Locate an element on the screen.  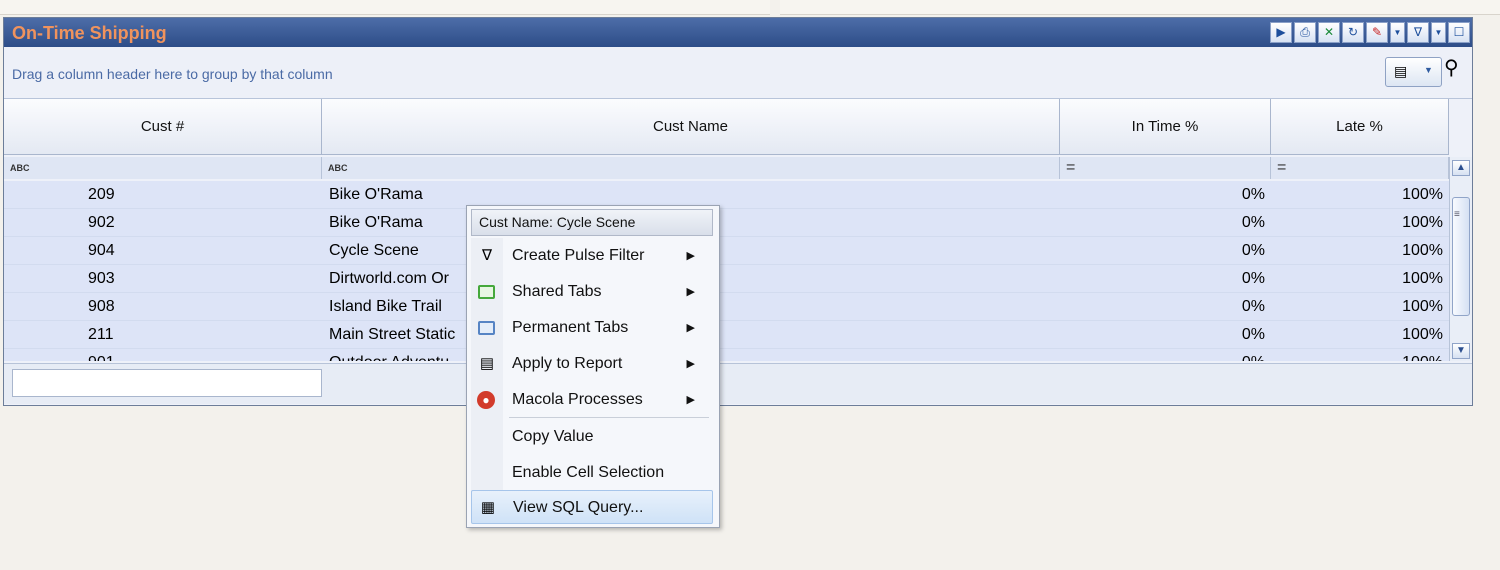
filter-cust-name: ABC is located at coordinates (691, 168).